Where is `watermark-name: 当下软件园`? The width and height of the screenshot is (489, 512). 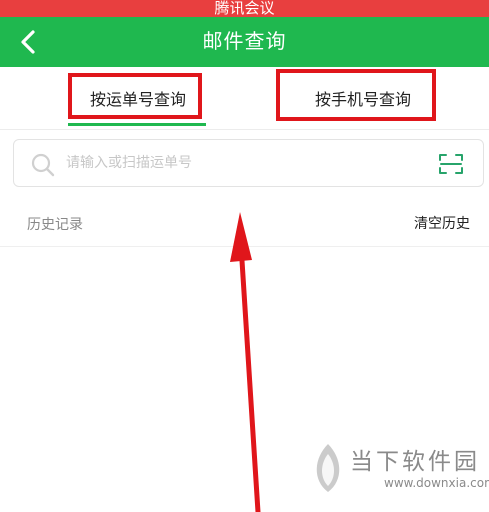
watermark-name: 当下软件园 is located at coordinates (415, 462).